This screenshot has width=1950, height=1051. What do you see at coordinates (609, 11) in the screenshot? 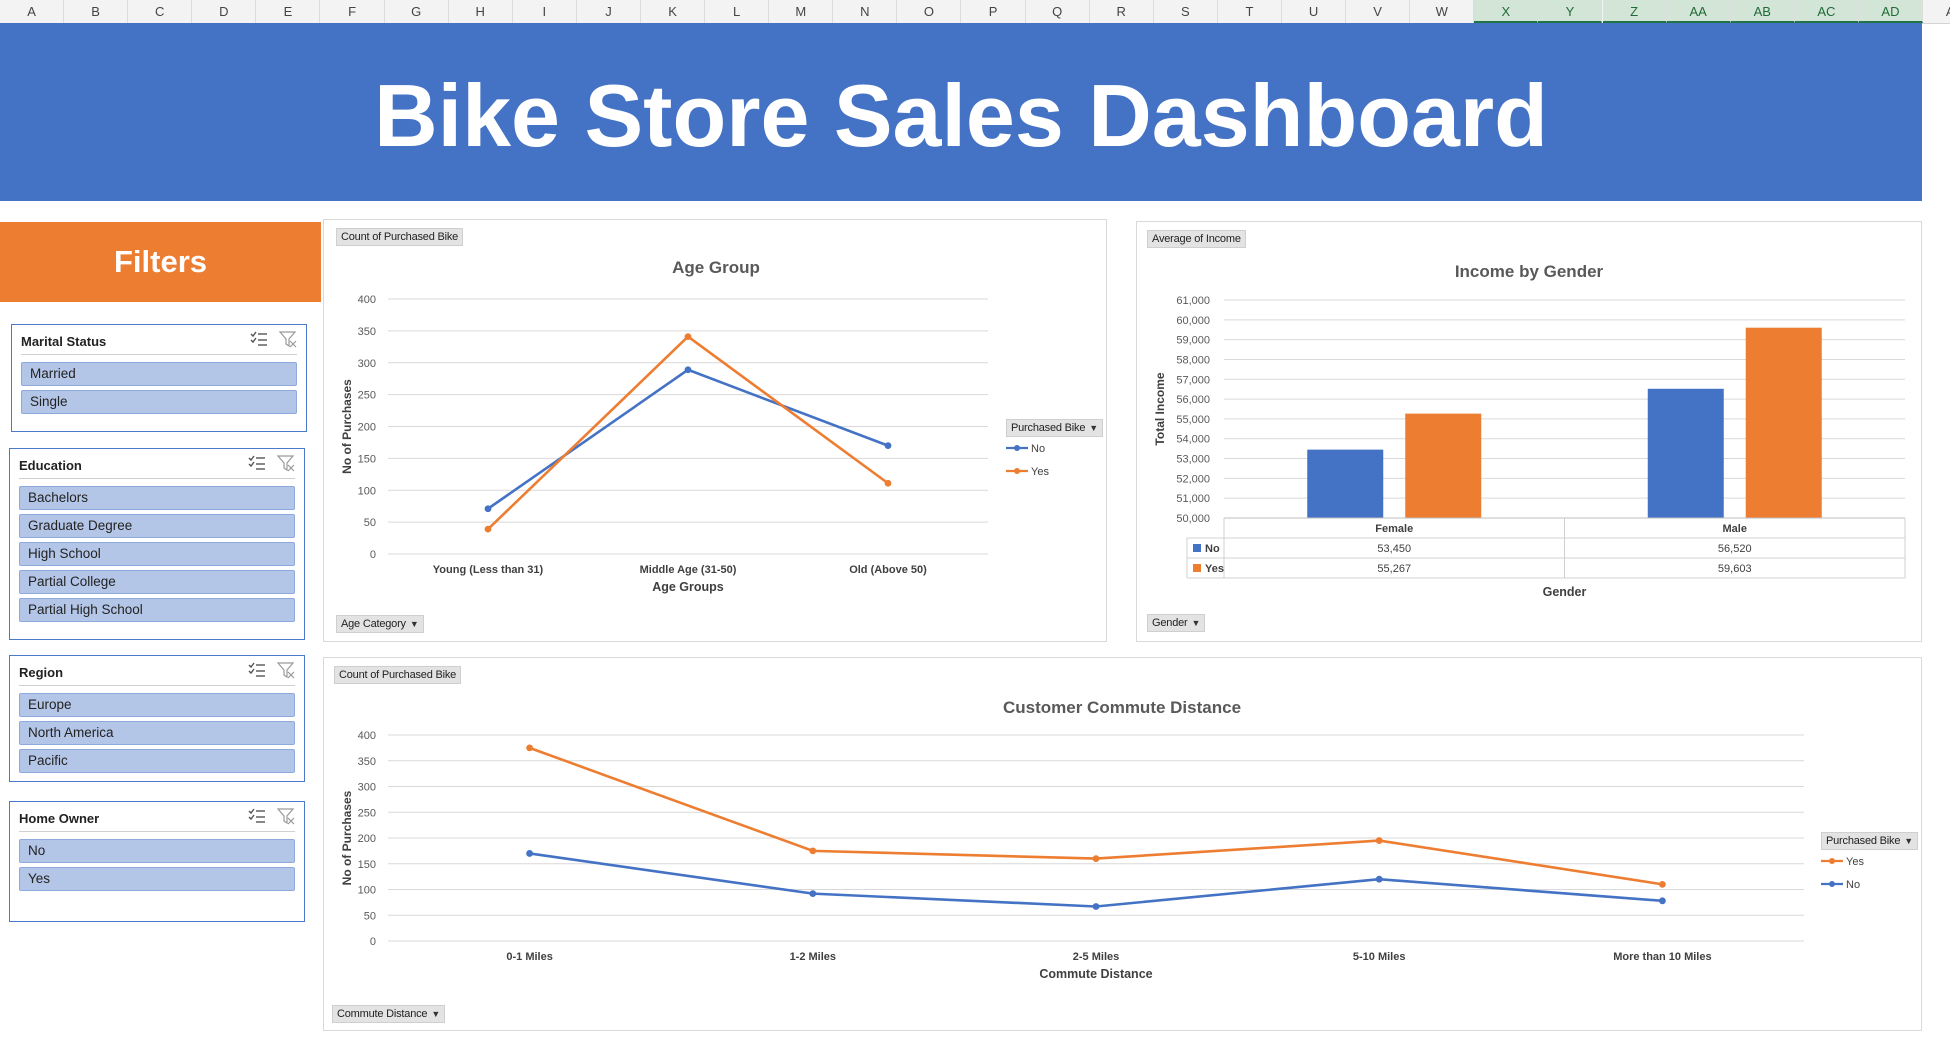
I see `column-header-j: J` at bounding box center [609, 11].